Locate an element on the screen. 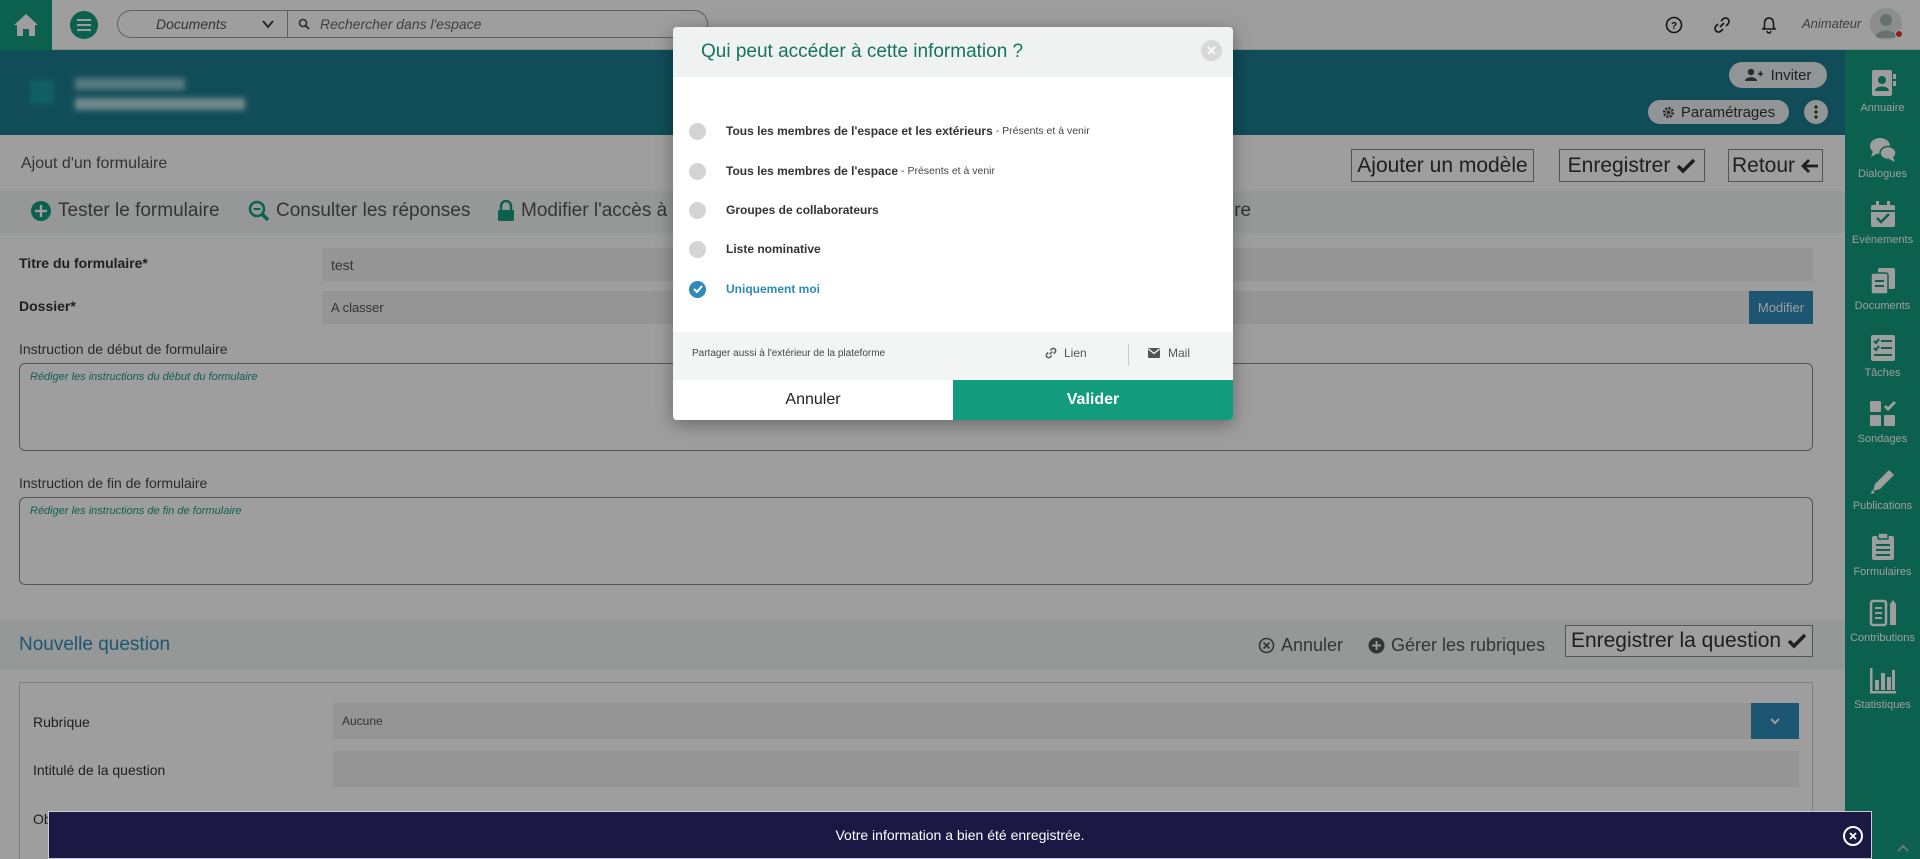 Image resolution: width=1920 pixels, height=859 pixels. option-label: Groupes de collaborateurs is located at coordinates (802, 210).